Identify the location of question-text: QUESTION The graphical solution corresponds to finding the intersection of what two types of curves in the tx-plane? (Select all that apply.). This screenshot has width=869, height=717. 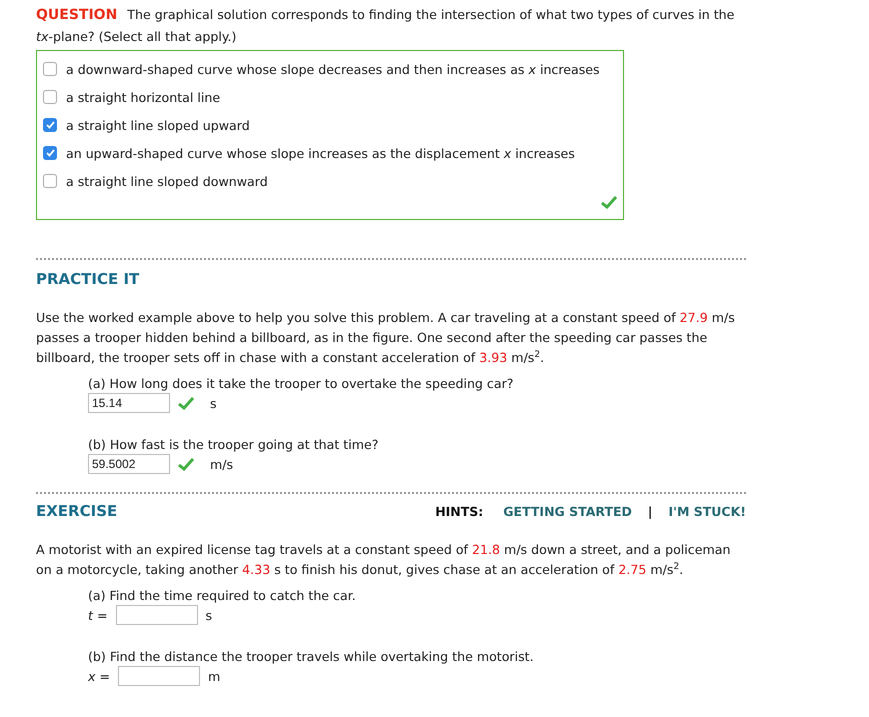
(386, 26).